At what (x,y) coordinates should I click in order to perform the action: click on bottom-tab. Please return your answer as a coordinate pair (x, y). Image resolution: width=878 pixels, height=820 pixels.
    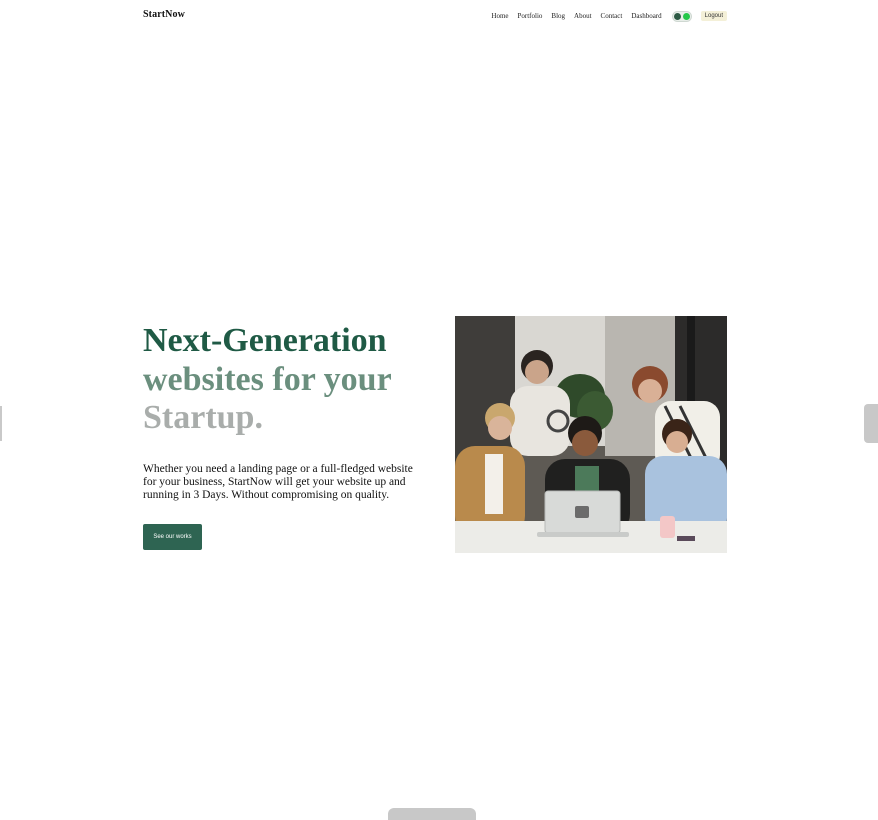
    Looking at the image, I should click on (432, 814).